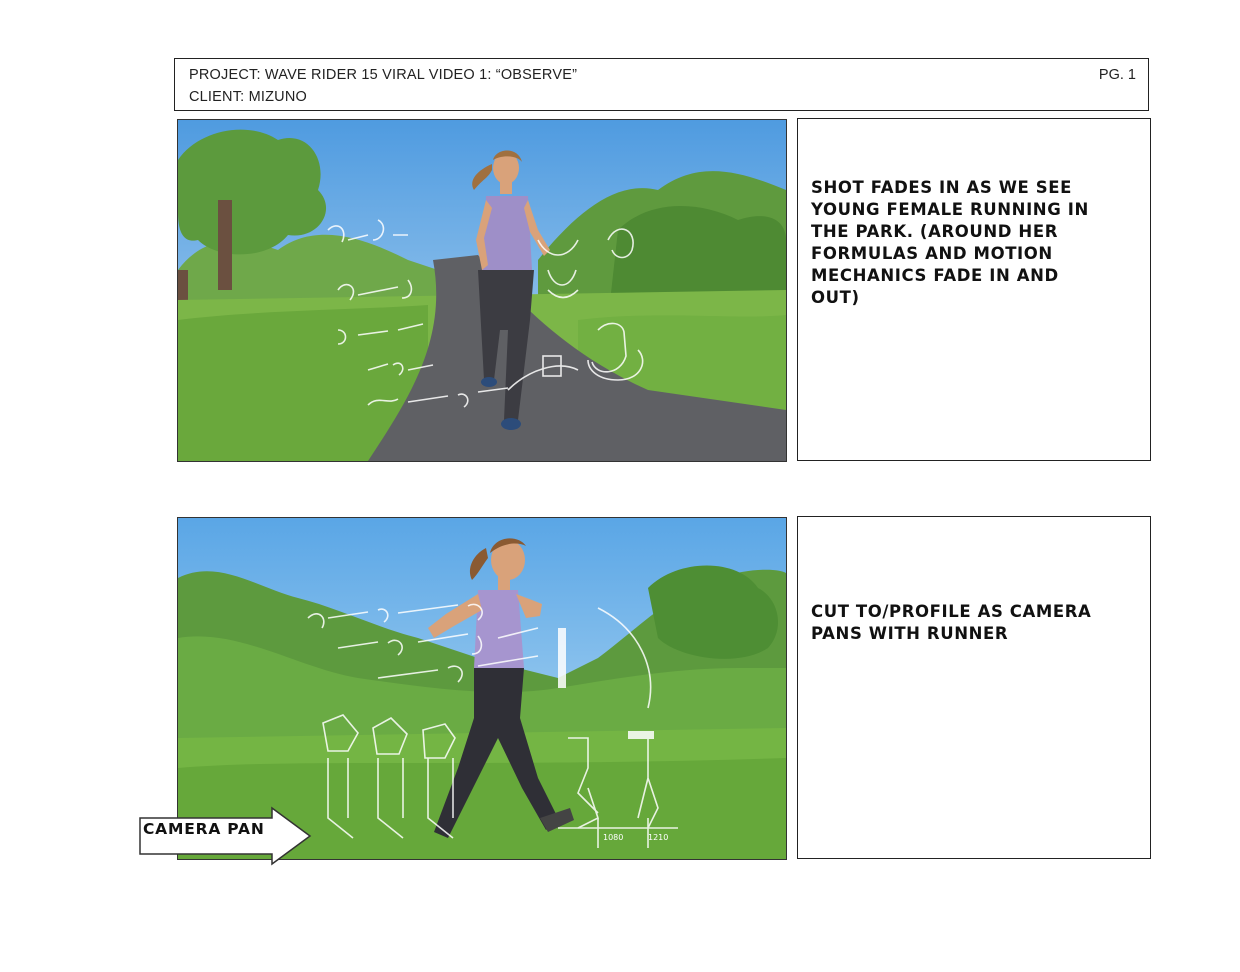 The height and width of the screenshot is (972, 1240). Describe the element at coordinates (613, 837) in the screenshot. I see `overlay-label-1080: 1080` at that location.